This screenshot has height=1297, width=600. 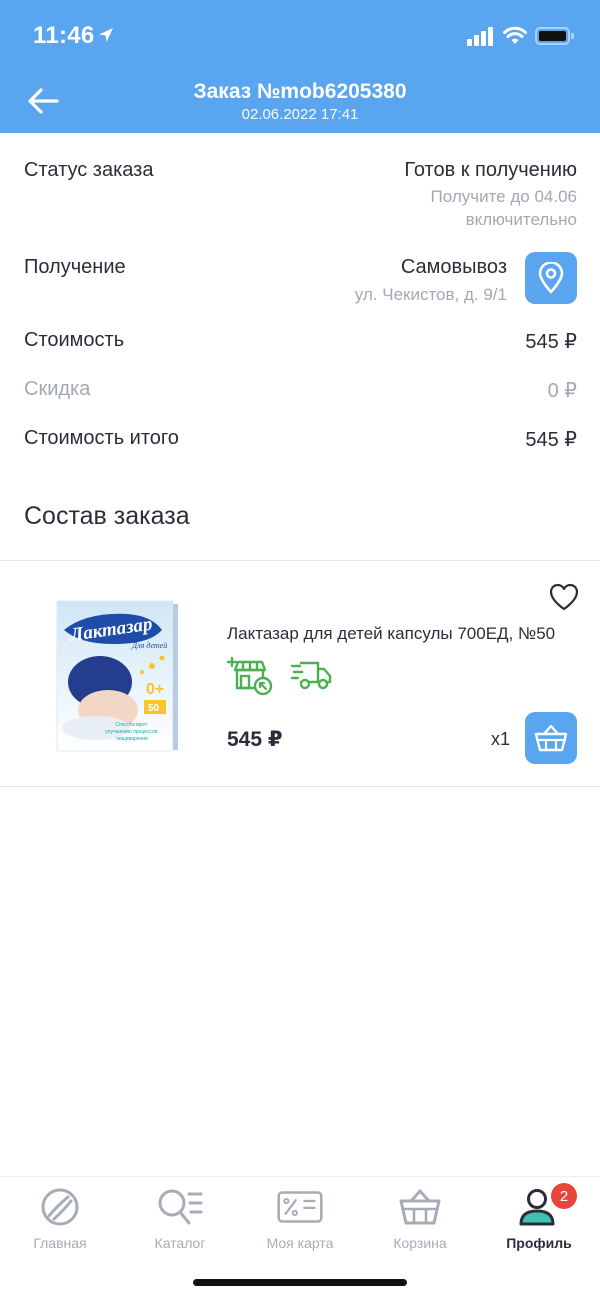 What do you see at coordinates (249, 676) in the screenshot?
I see `store-pickup-icon` at bounding box center [249, 676].